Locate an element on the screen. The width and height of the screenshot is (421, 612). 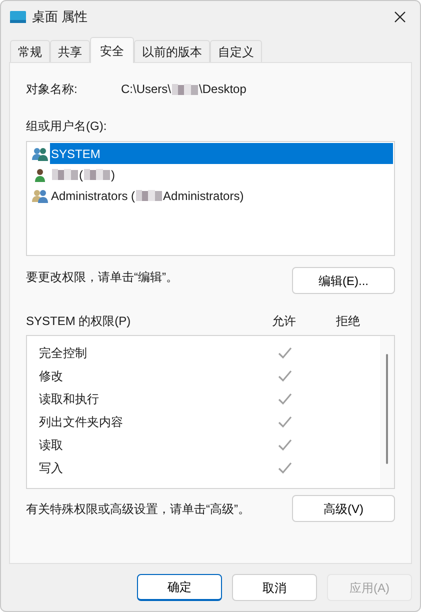
item-text: ( is located at coordinates (81, 175).